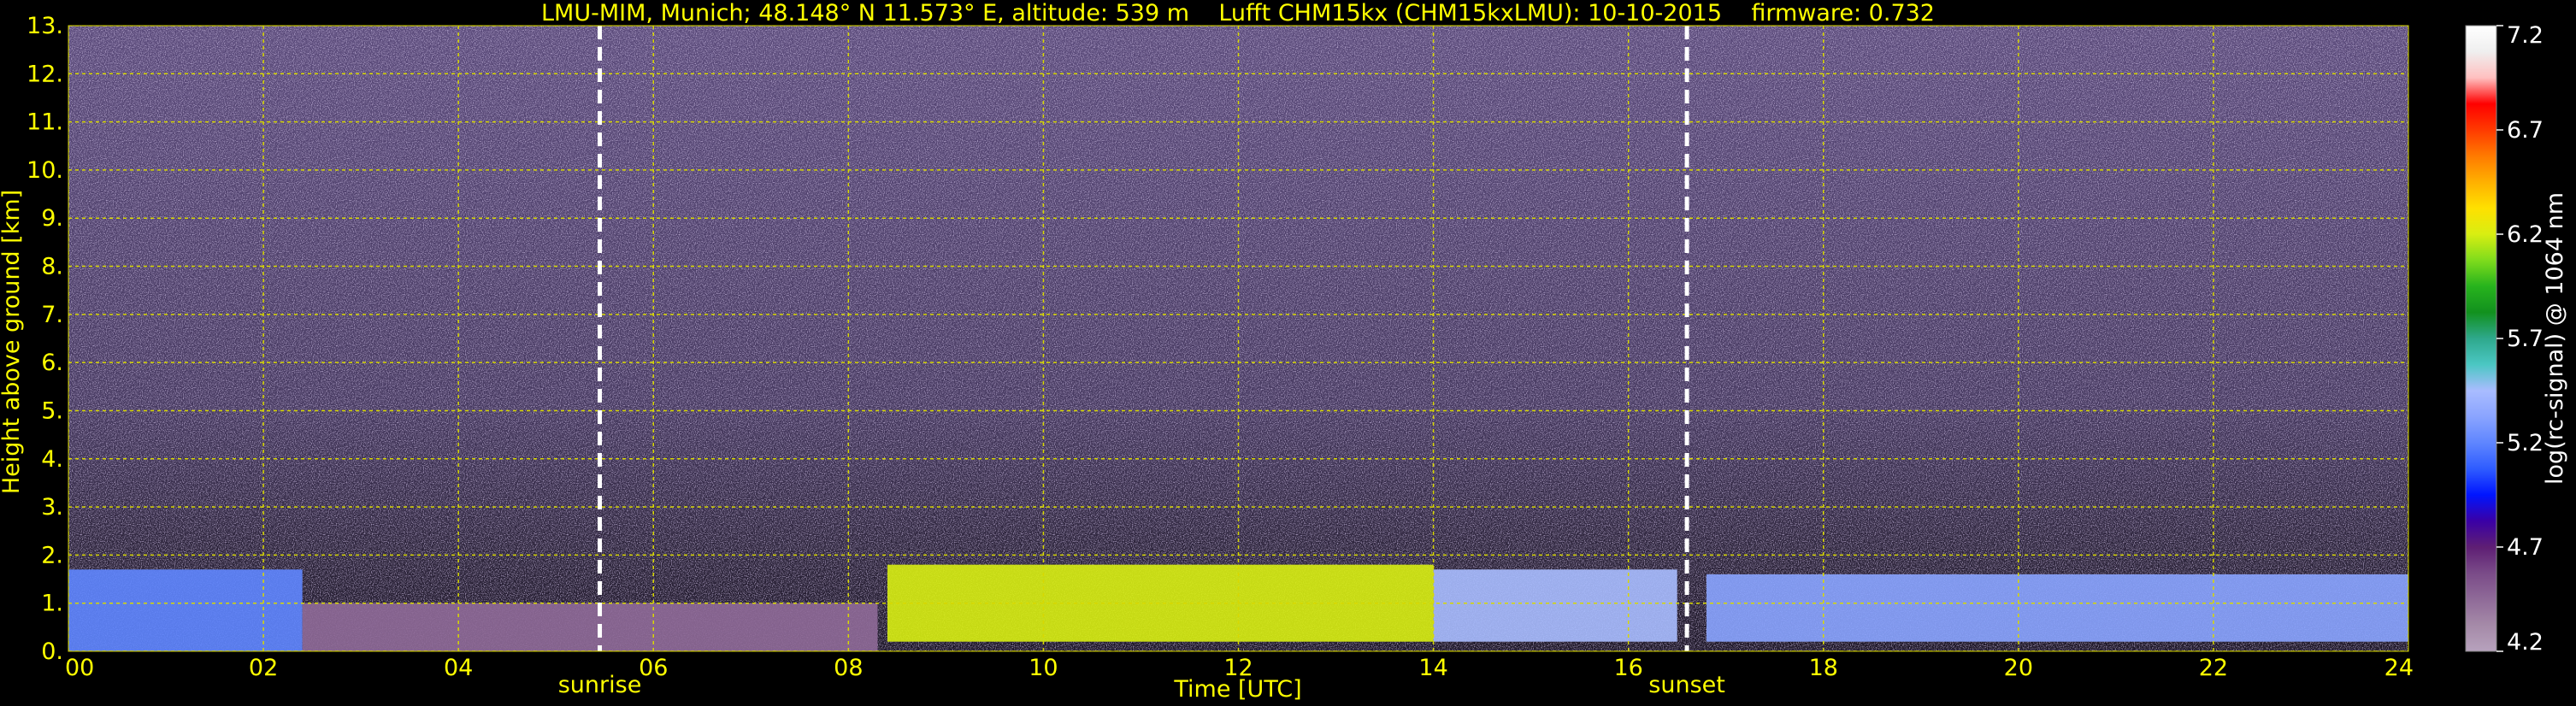 The image size is (2576, 706). I want to click on y-tick-label: 1., so click(52, 604).